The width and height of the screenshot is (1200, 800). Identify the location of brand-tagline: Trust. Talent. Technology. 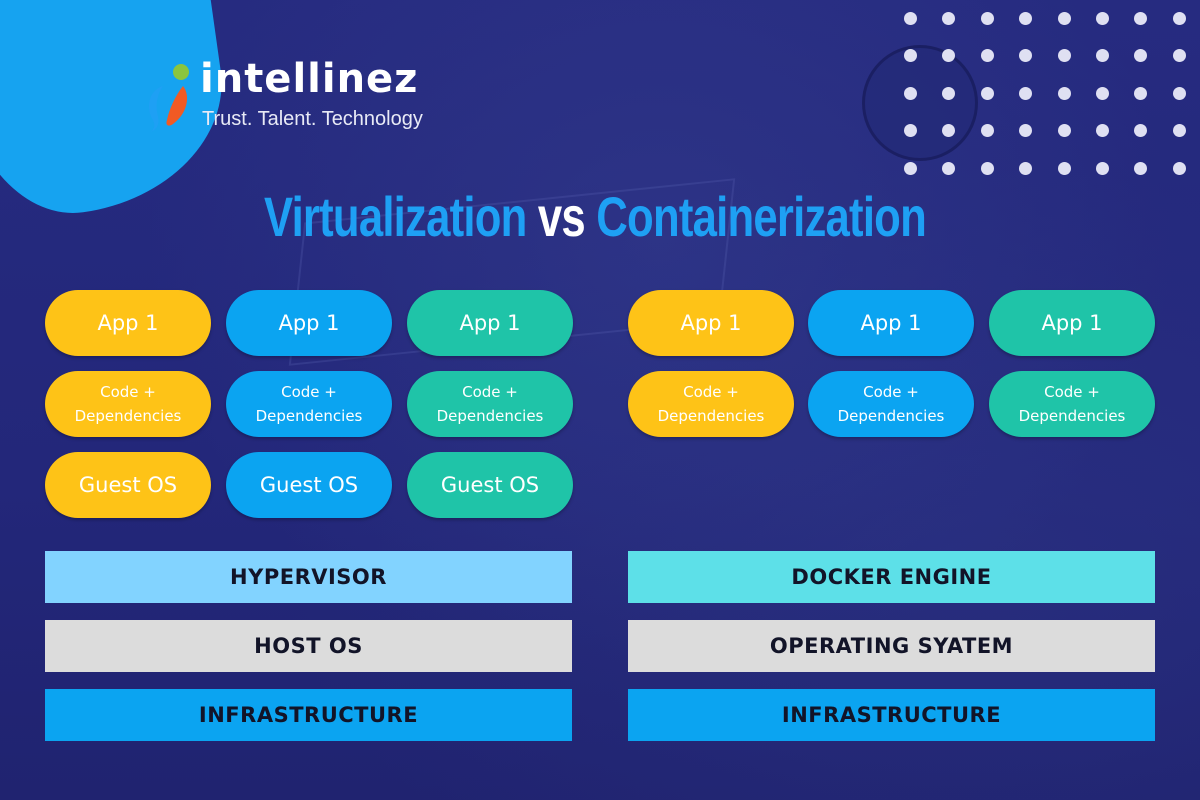
(312, 119).